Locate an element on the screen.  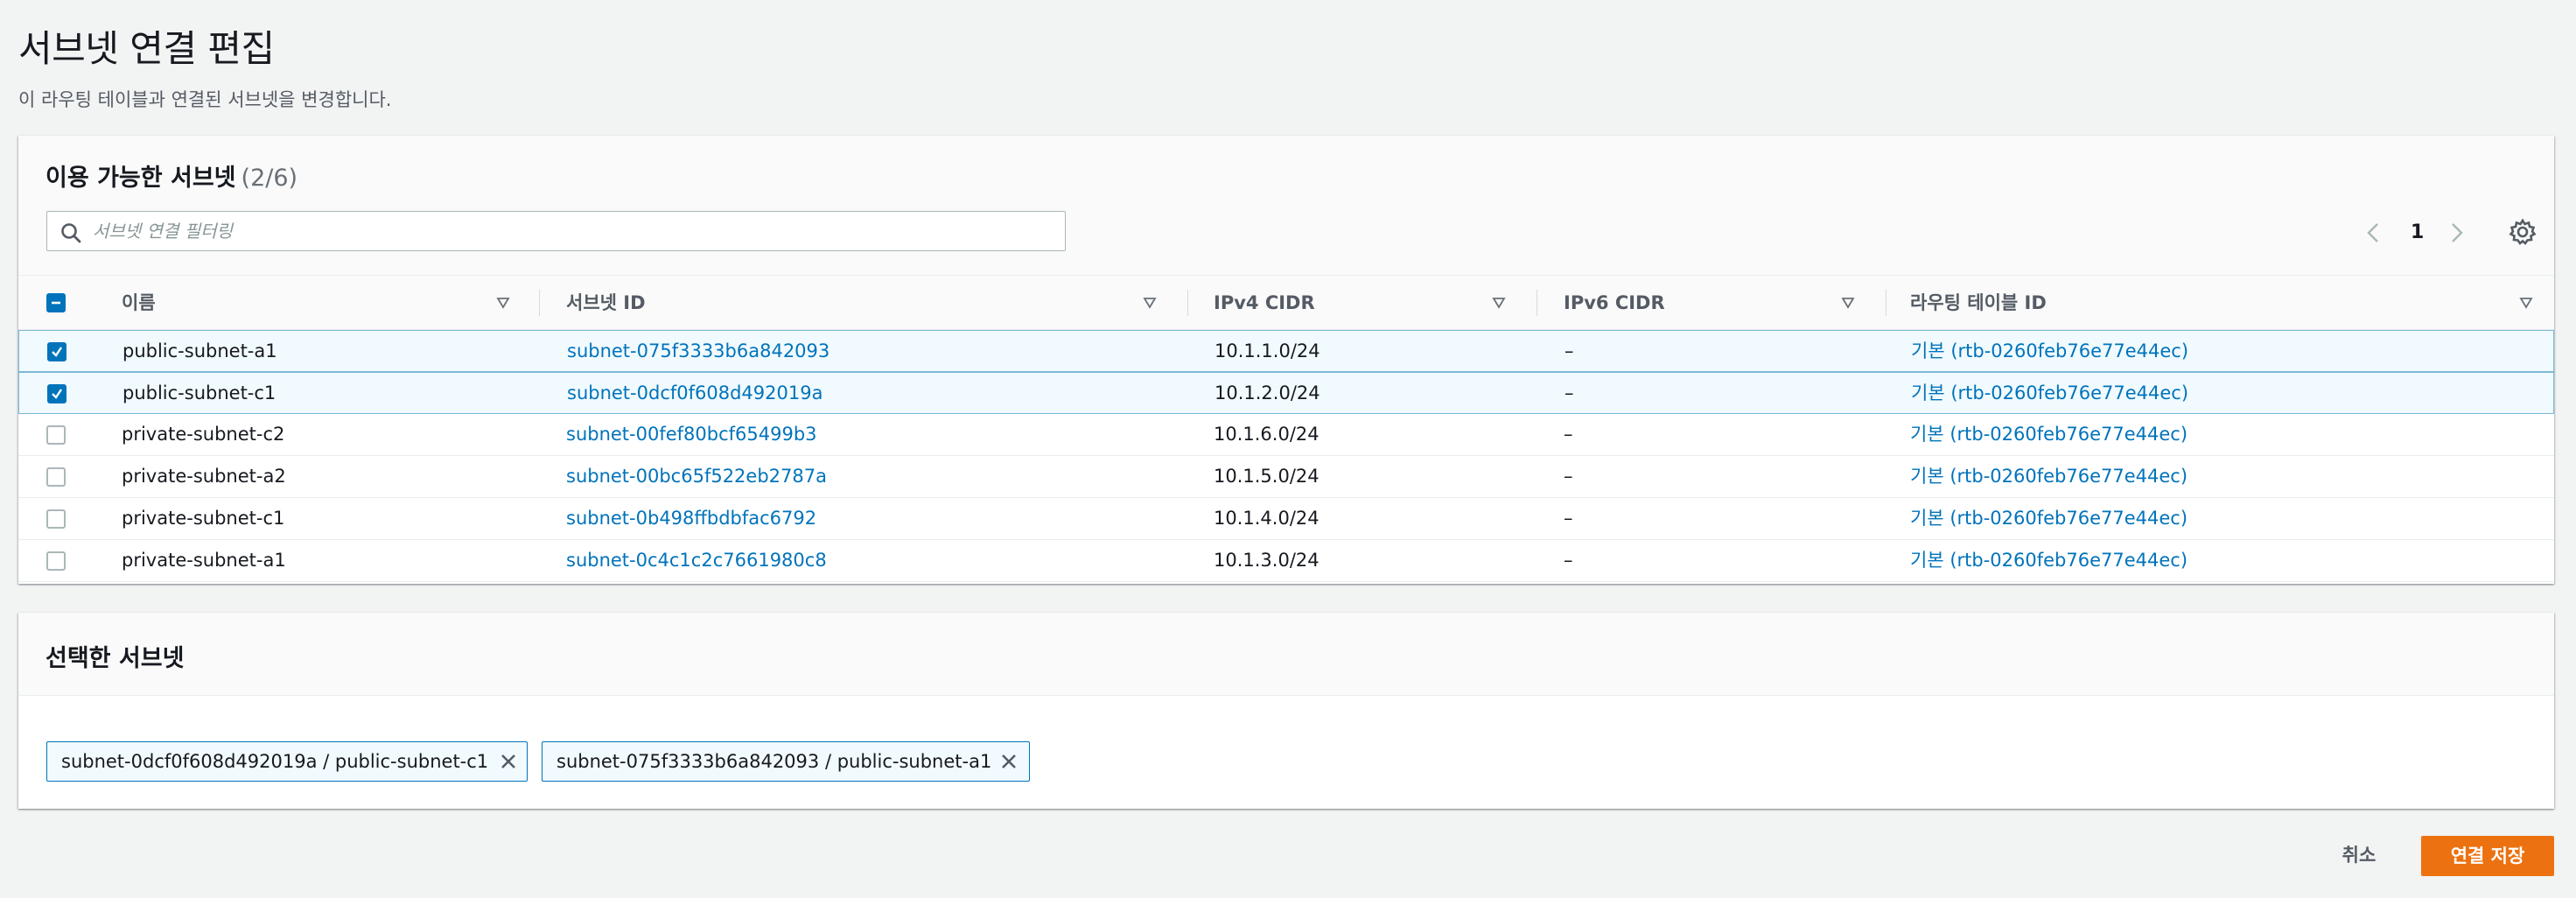
filter-search-input is located at coordinates (574, 231).